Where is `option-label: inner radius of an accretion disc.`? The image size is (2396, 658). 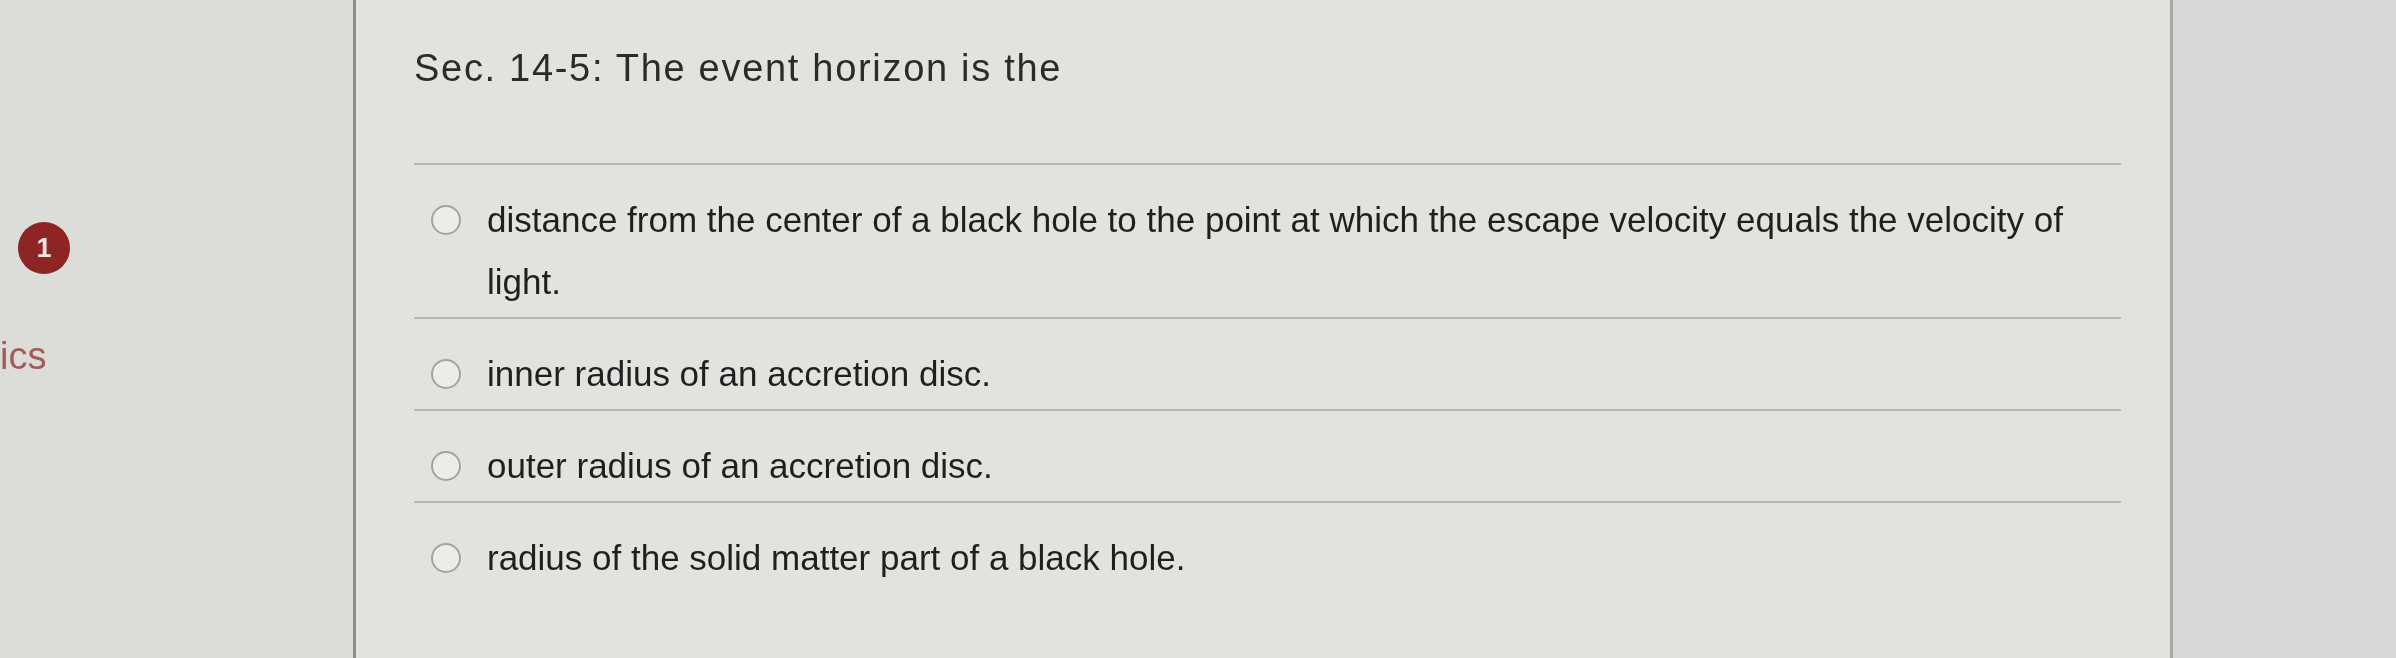 option-label: inner radius of an accretion disc. is located at coordinates (1304, 374).